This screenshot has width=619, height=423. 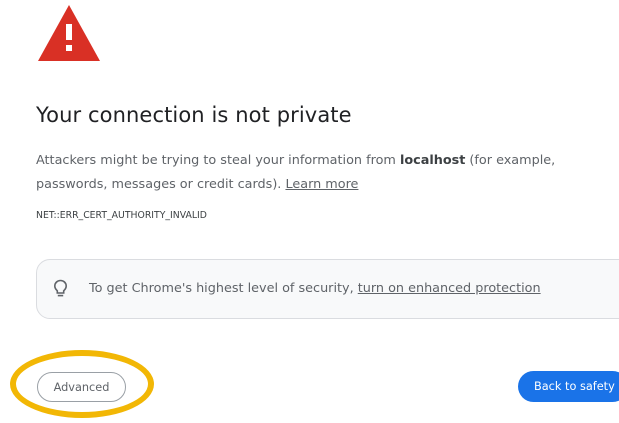 I want to click on advanced-button: Advanced, so click(x=81, y=387).